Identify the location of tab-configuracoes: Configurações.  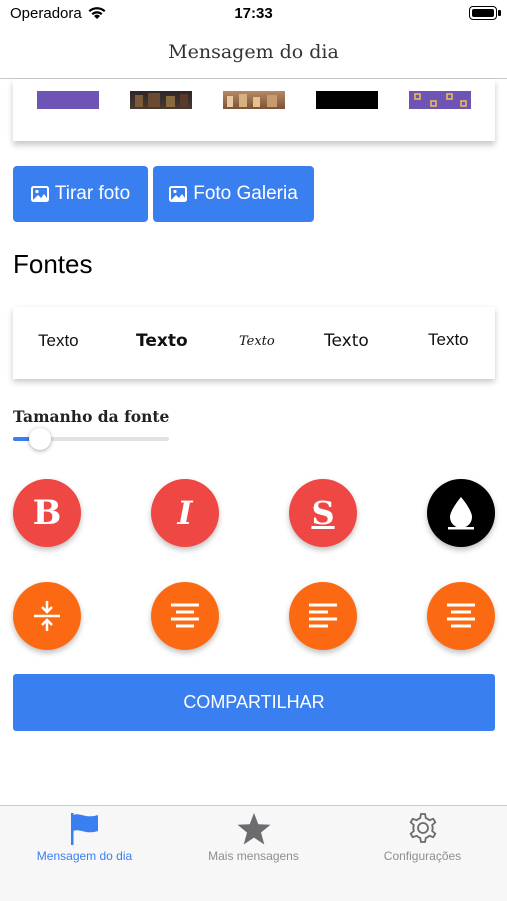
(422, 841).